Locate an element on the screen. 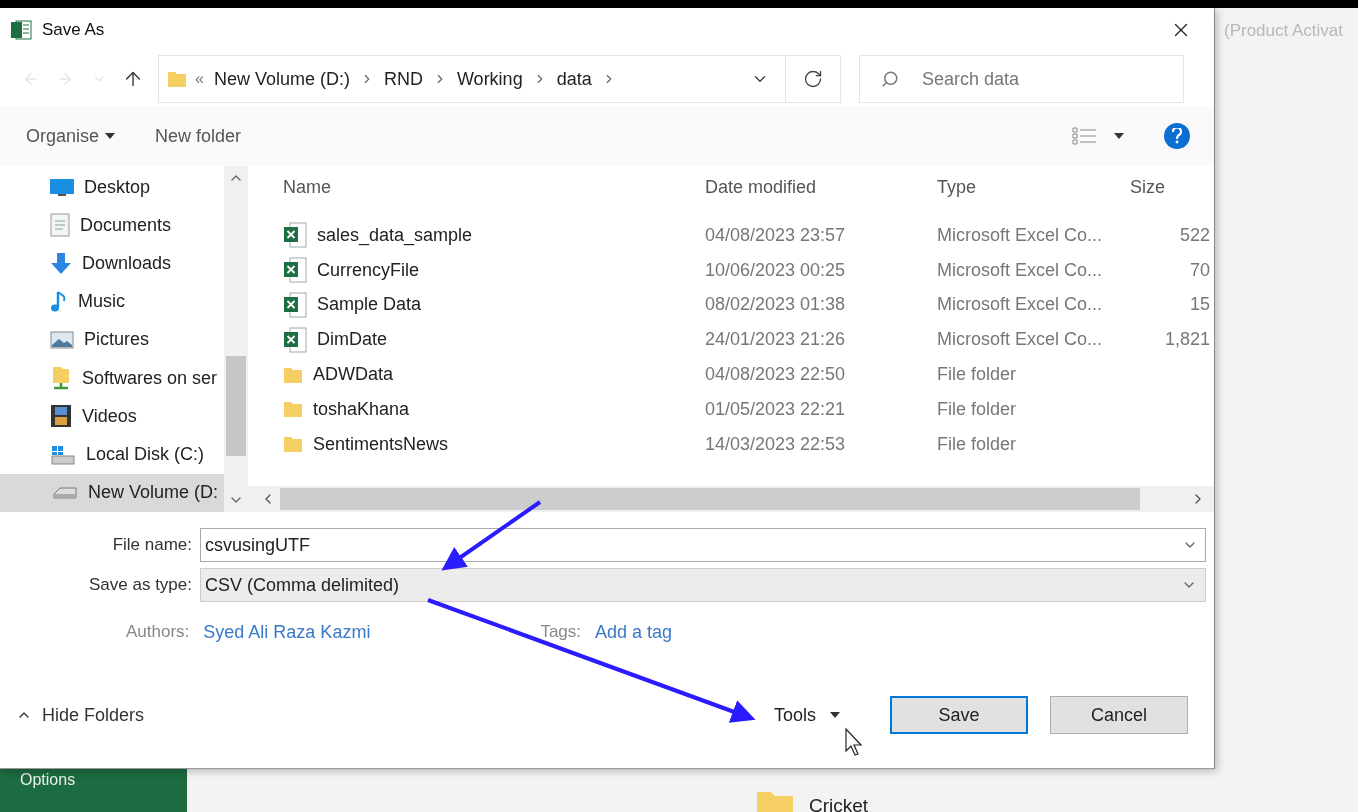  navigation-item: Music is located at coordinates (112, 301).